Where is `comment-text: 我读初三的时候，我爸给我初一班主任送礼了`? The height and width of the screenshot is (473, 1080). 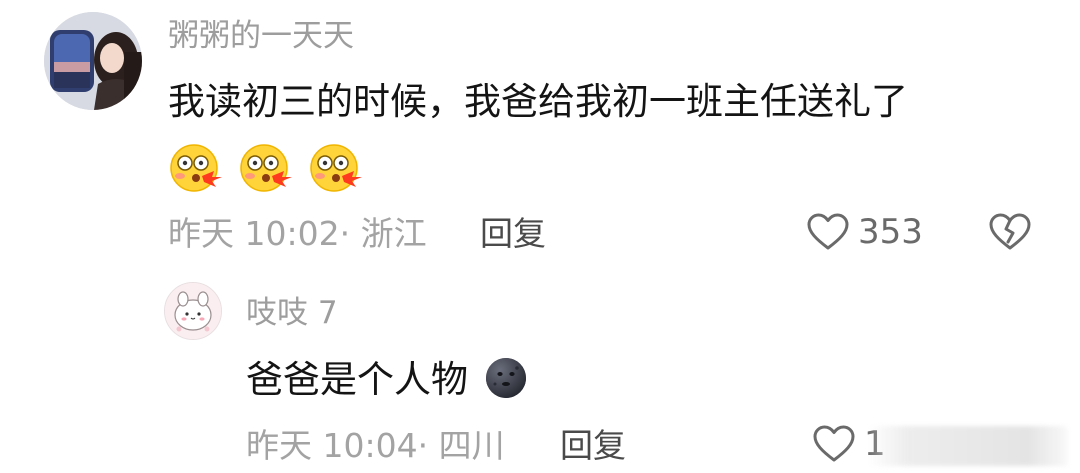 comment-text: 我读初三的时候，我爸给我初一班主任送礼了 is located at coordinates (538, 101).